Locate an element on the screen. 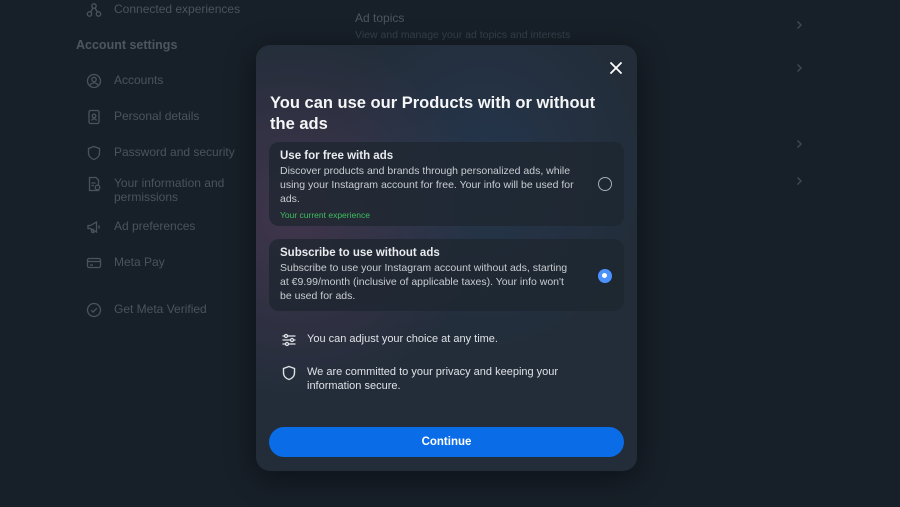 This screenshot has width=900, height=507. shield-icon is located at coordinates (289, 373).